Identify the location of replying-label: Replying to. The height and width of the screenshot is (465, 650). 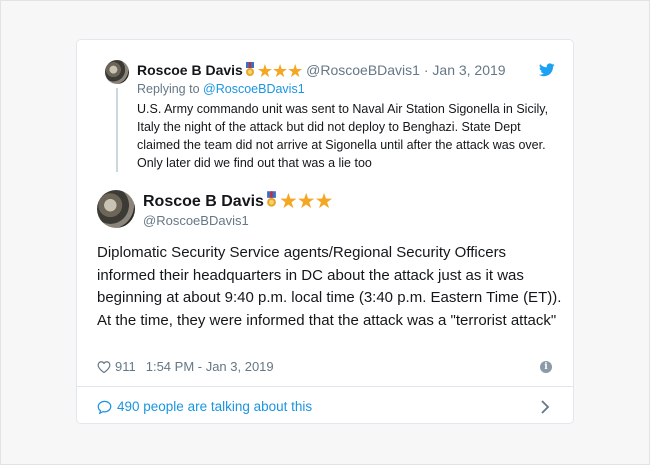
(168, 89).